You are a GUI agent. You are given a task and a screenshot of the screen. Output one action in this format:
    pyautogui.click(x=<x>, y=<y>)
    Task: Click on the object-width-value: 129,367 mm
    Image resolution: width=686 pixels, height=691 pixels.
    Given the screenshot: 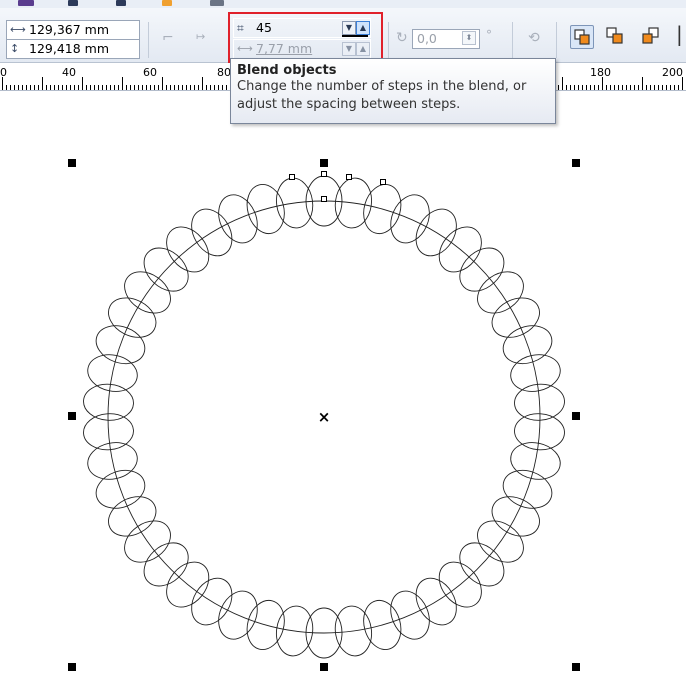 What is the action you would take?
    pyautogui.click(x=69, y=29)
    